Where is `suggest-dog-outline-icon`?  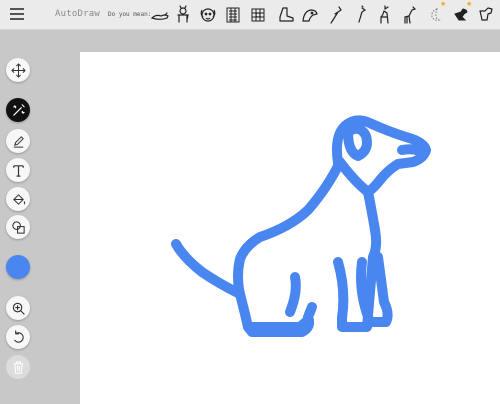 suggest-dog-outline-icon is located at coordinates (486, 15).